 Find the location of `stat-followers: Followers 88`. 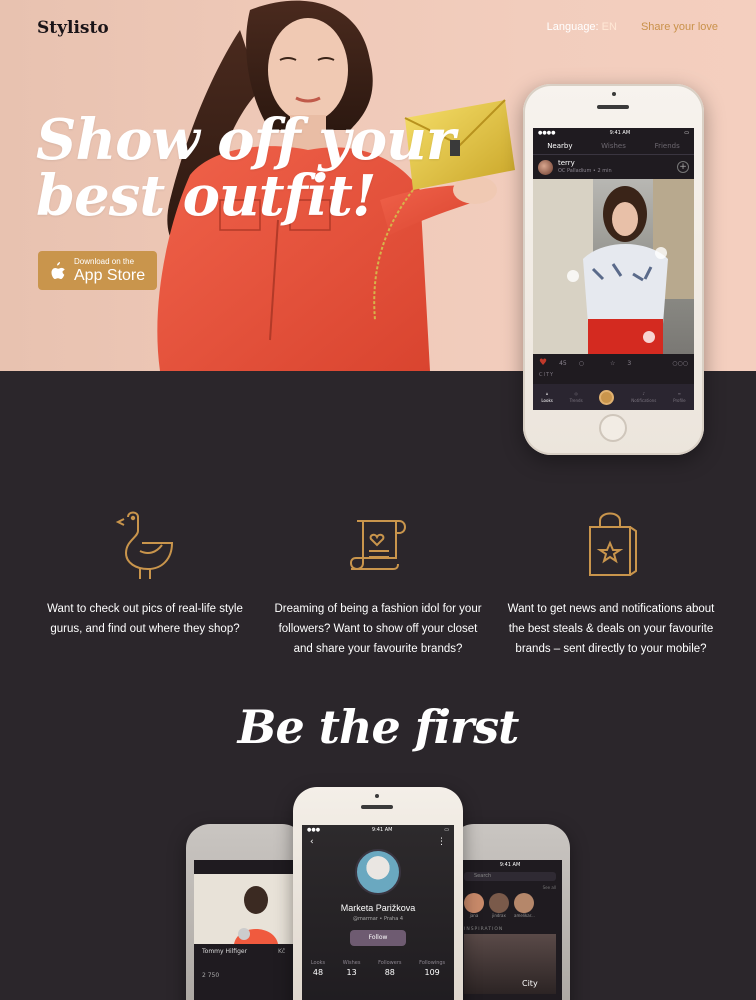

stat-followers: Followers 88 is located at coordinates (389, 968).